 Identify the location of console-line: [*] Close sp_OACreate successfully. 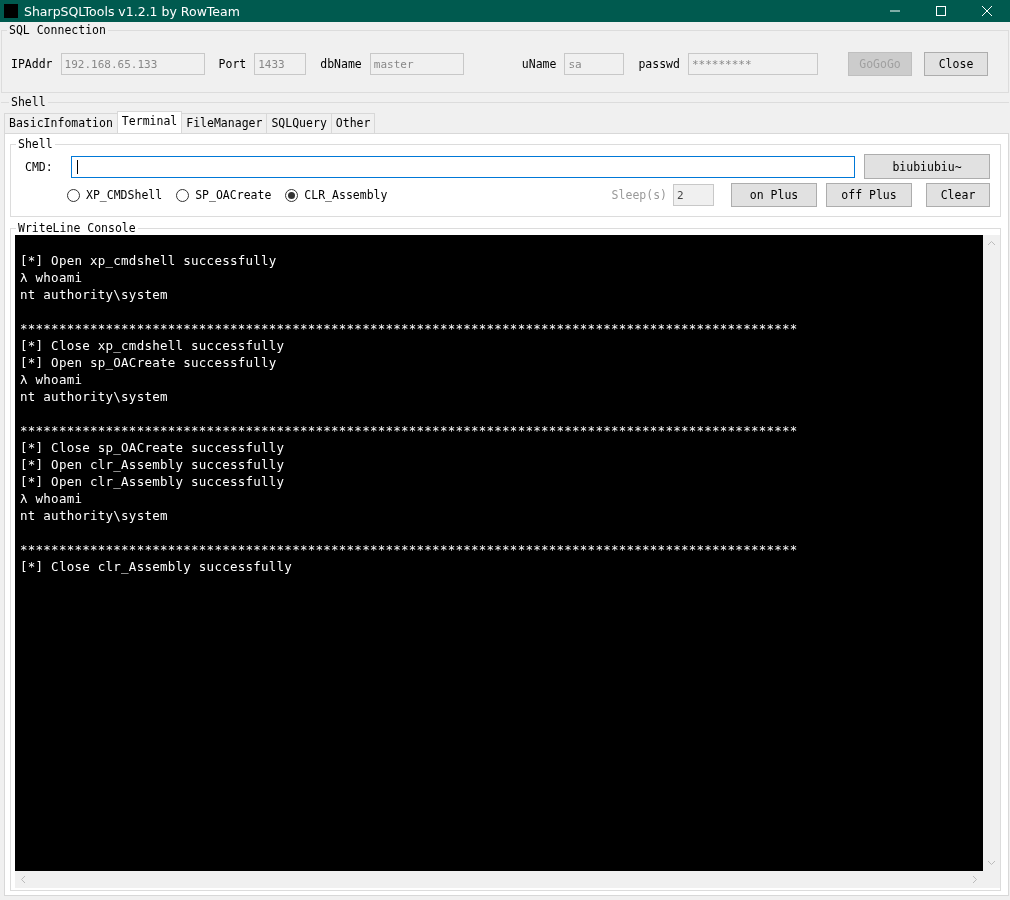
(152, 447).